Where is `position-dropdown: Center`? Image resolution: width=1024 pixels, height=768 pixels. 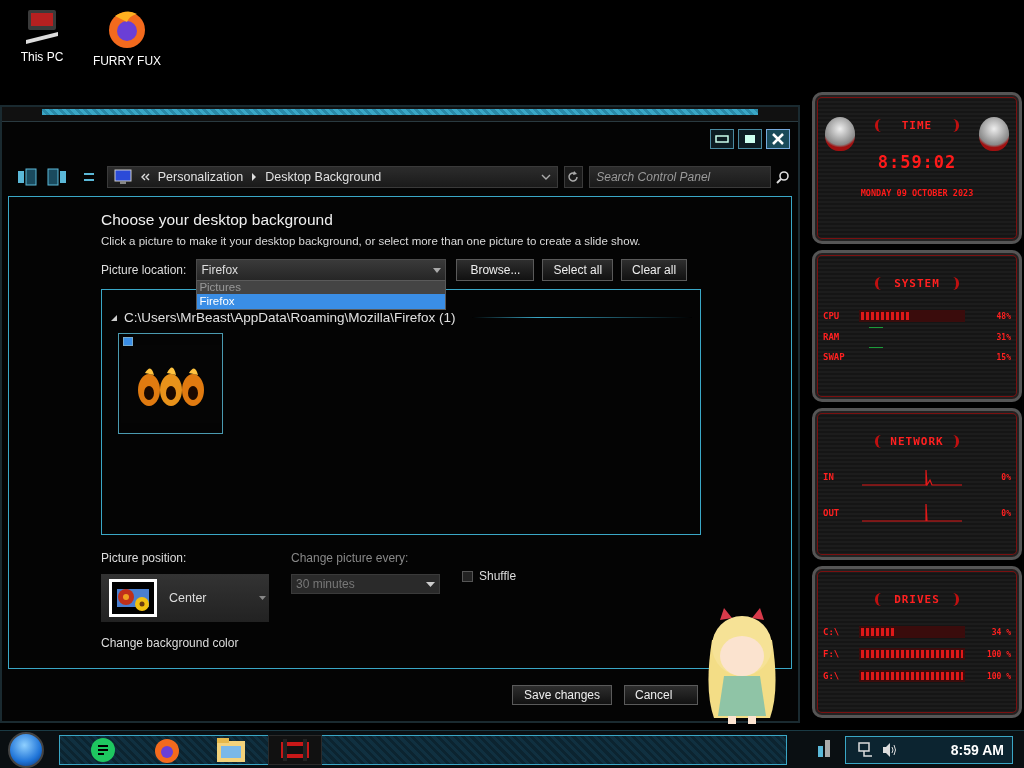 position-dropdown: Center is located at coordinates (185, 598).